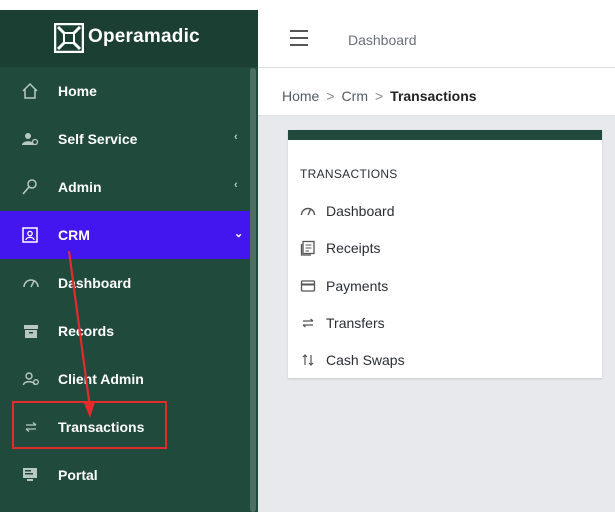  Describe the element at coordinates (308, 248) in the screenshot. I see `receipt-icon` at that location.